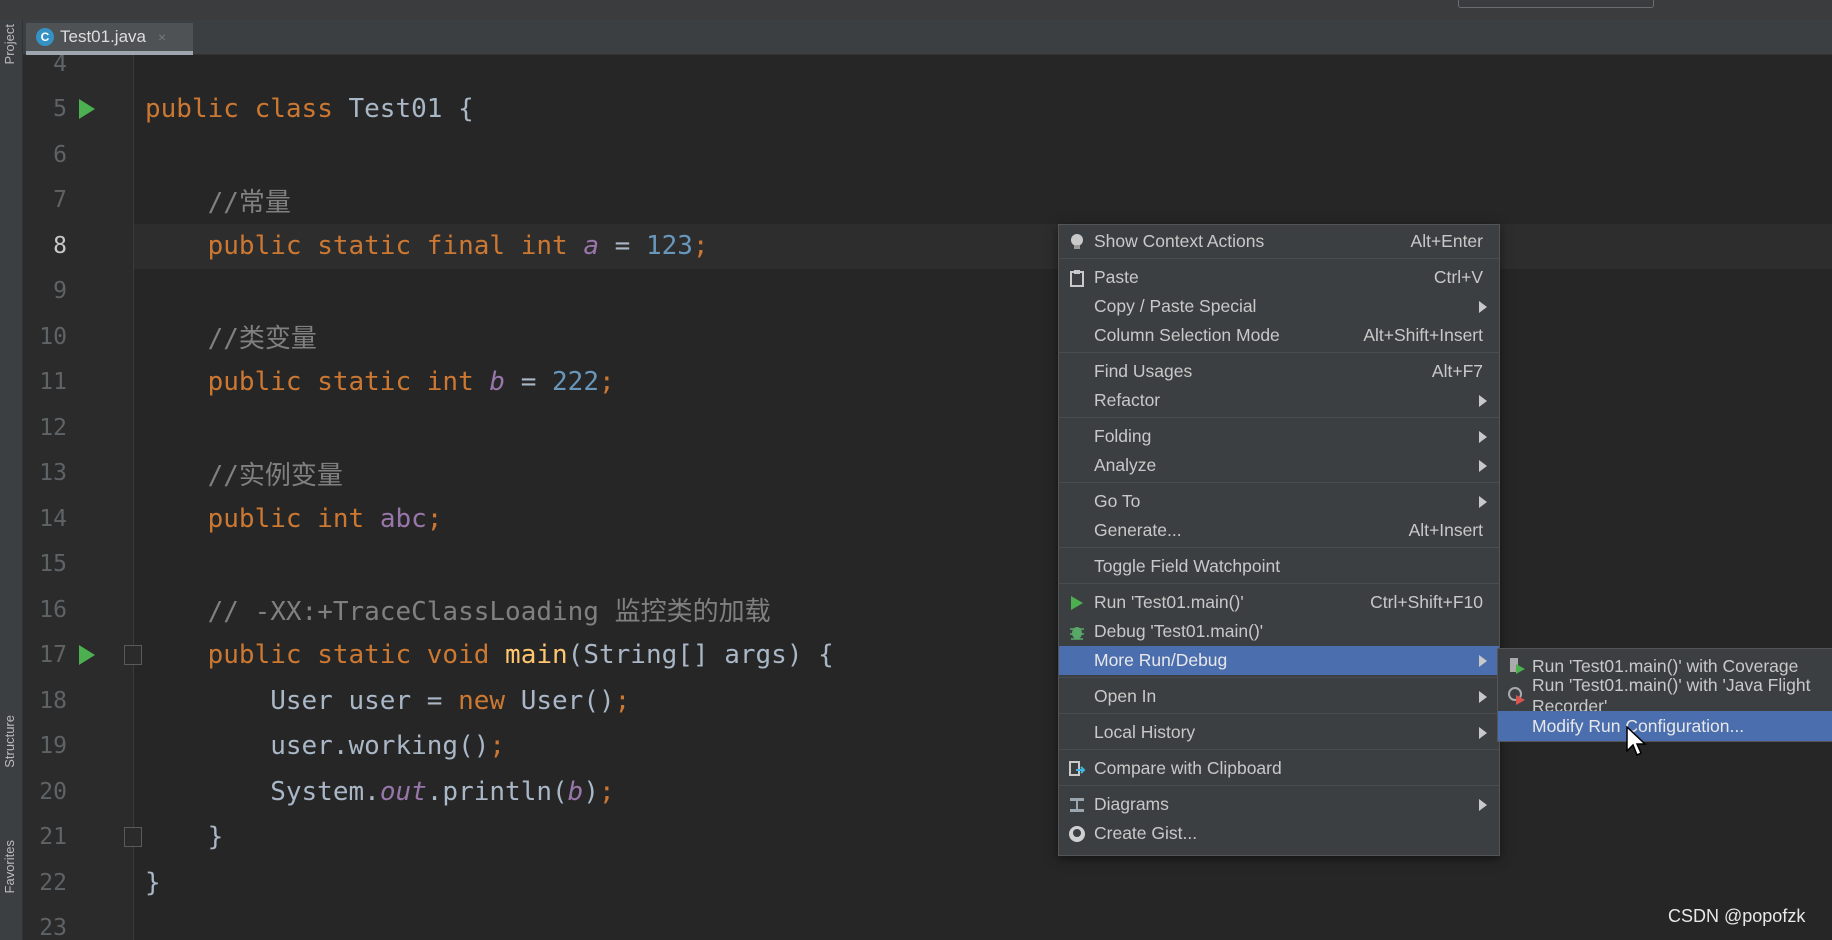 The image size is (1832, 940). What do you see at coordinates (529, 382) in the screenshot?
I see `code-token: =` at bounding box center [529, 382].